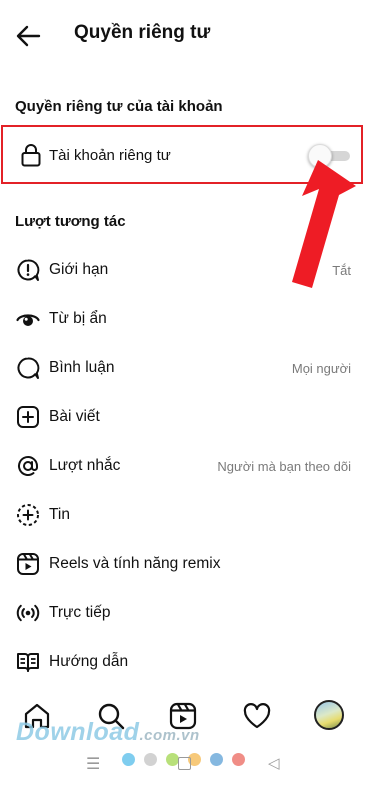 Image resolution: width=367 pixels, height=785 pixels. I want to click on heart-icon, so click(257, 716).